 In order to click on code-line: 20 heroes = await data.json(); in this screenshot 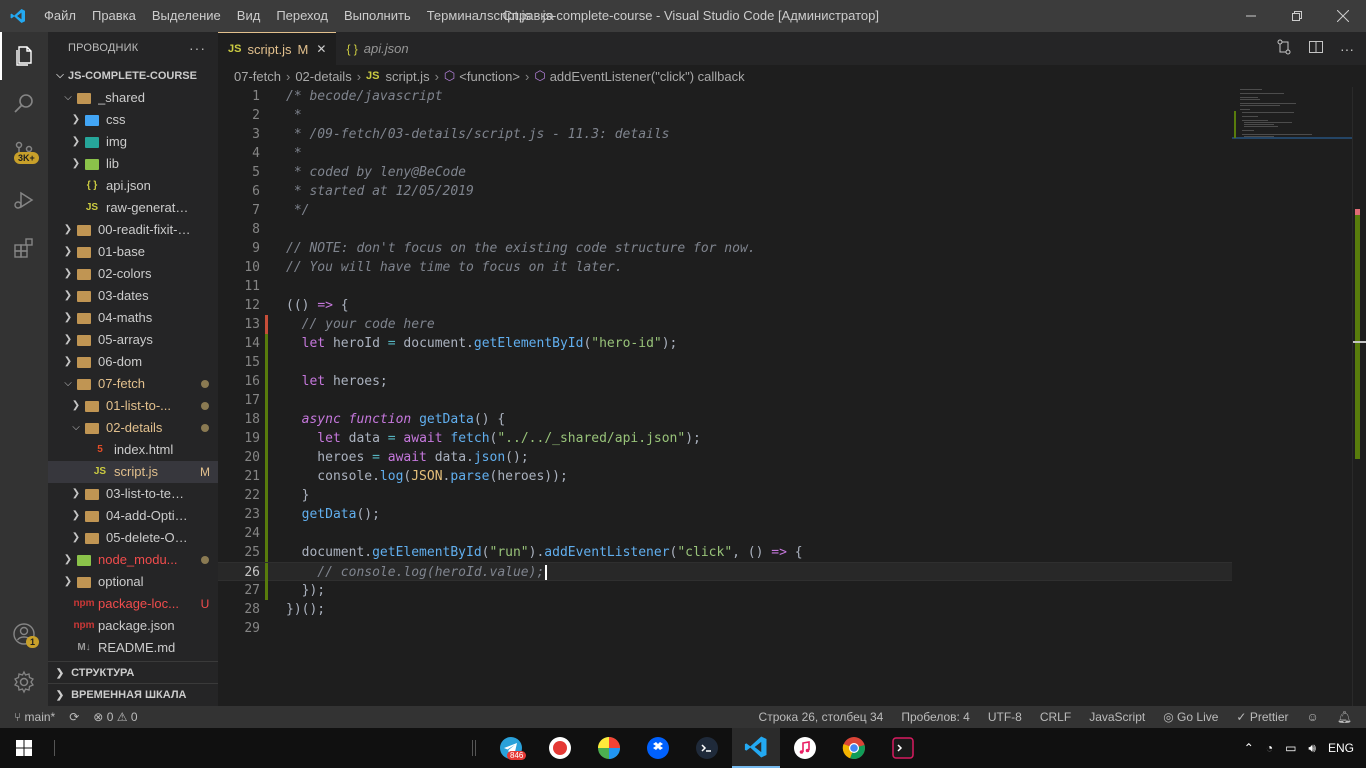, I will do `click(725, 457)`.